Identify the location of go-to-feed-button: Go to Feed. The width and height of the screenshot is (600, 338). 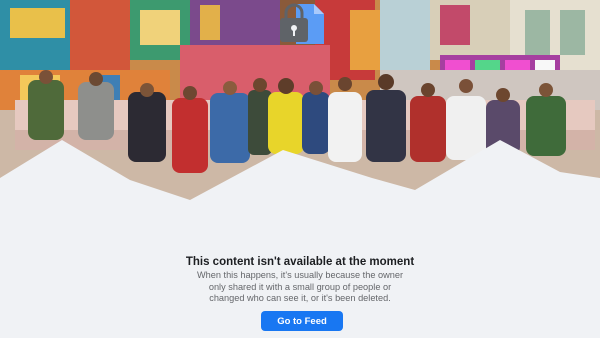
(302, 321).